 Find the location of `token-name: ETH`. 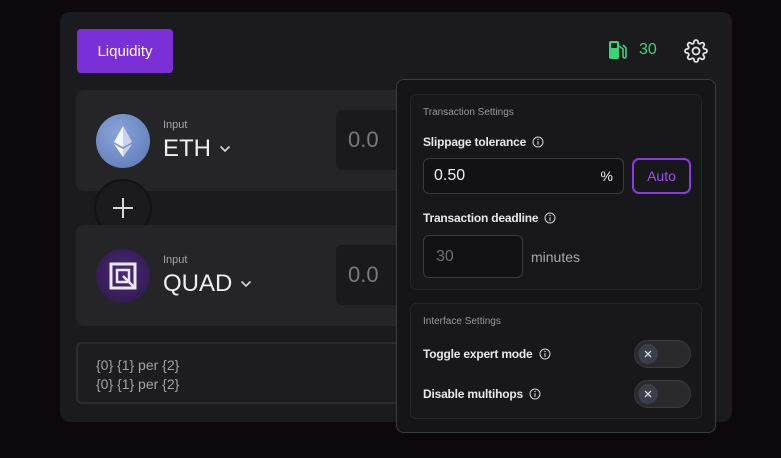

token-name: ETH is located at coordinates (187, 148).